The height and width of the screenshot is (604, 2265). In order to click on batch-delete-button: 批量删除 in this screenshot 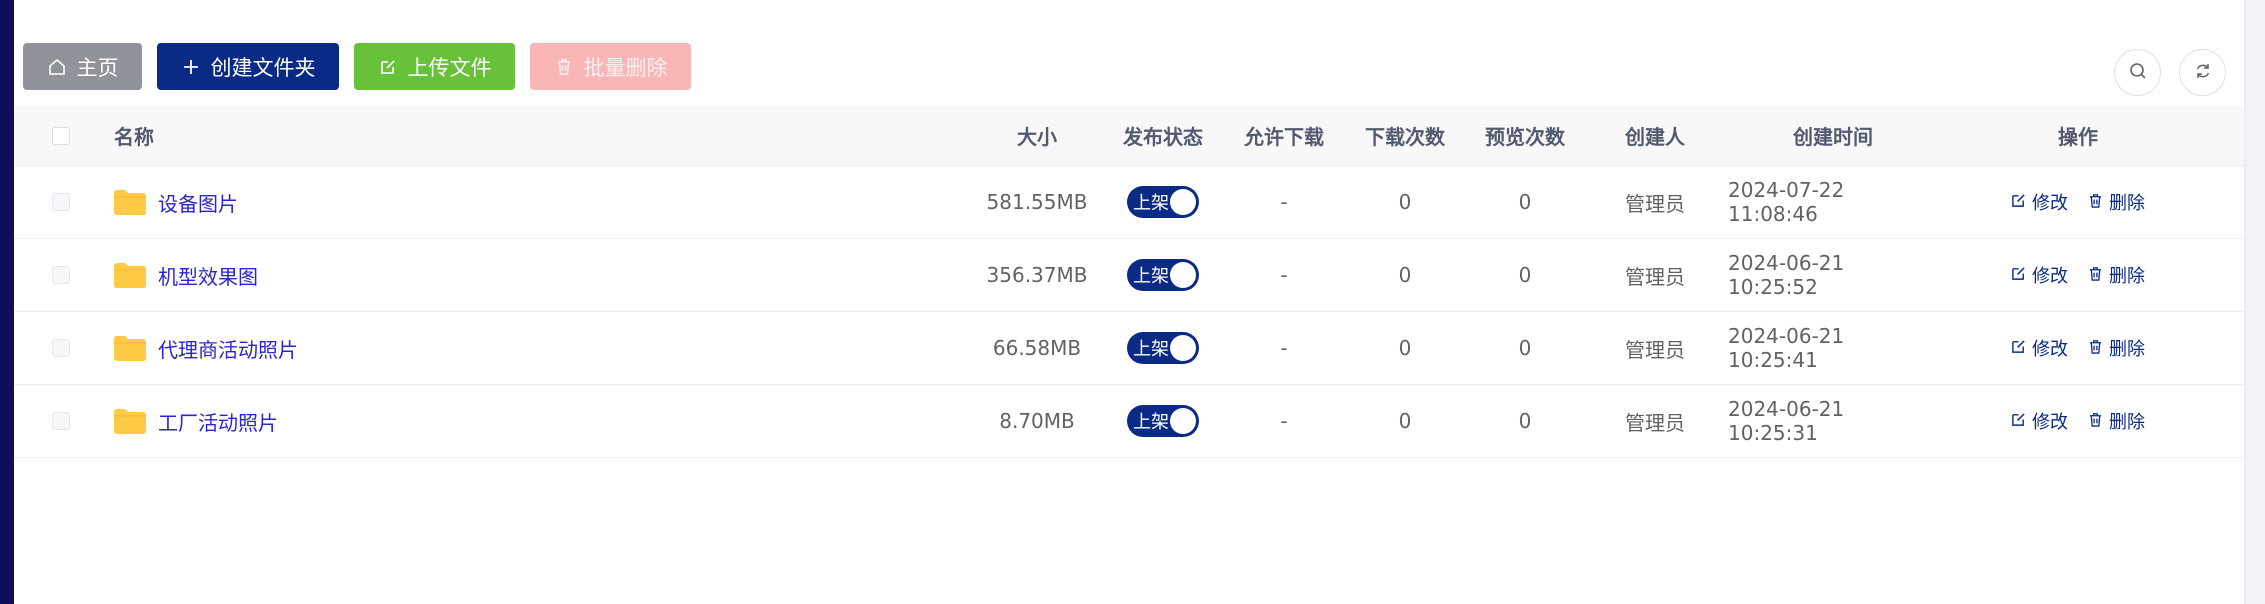, I will do `click(610, 66)`.